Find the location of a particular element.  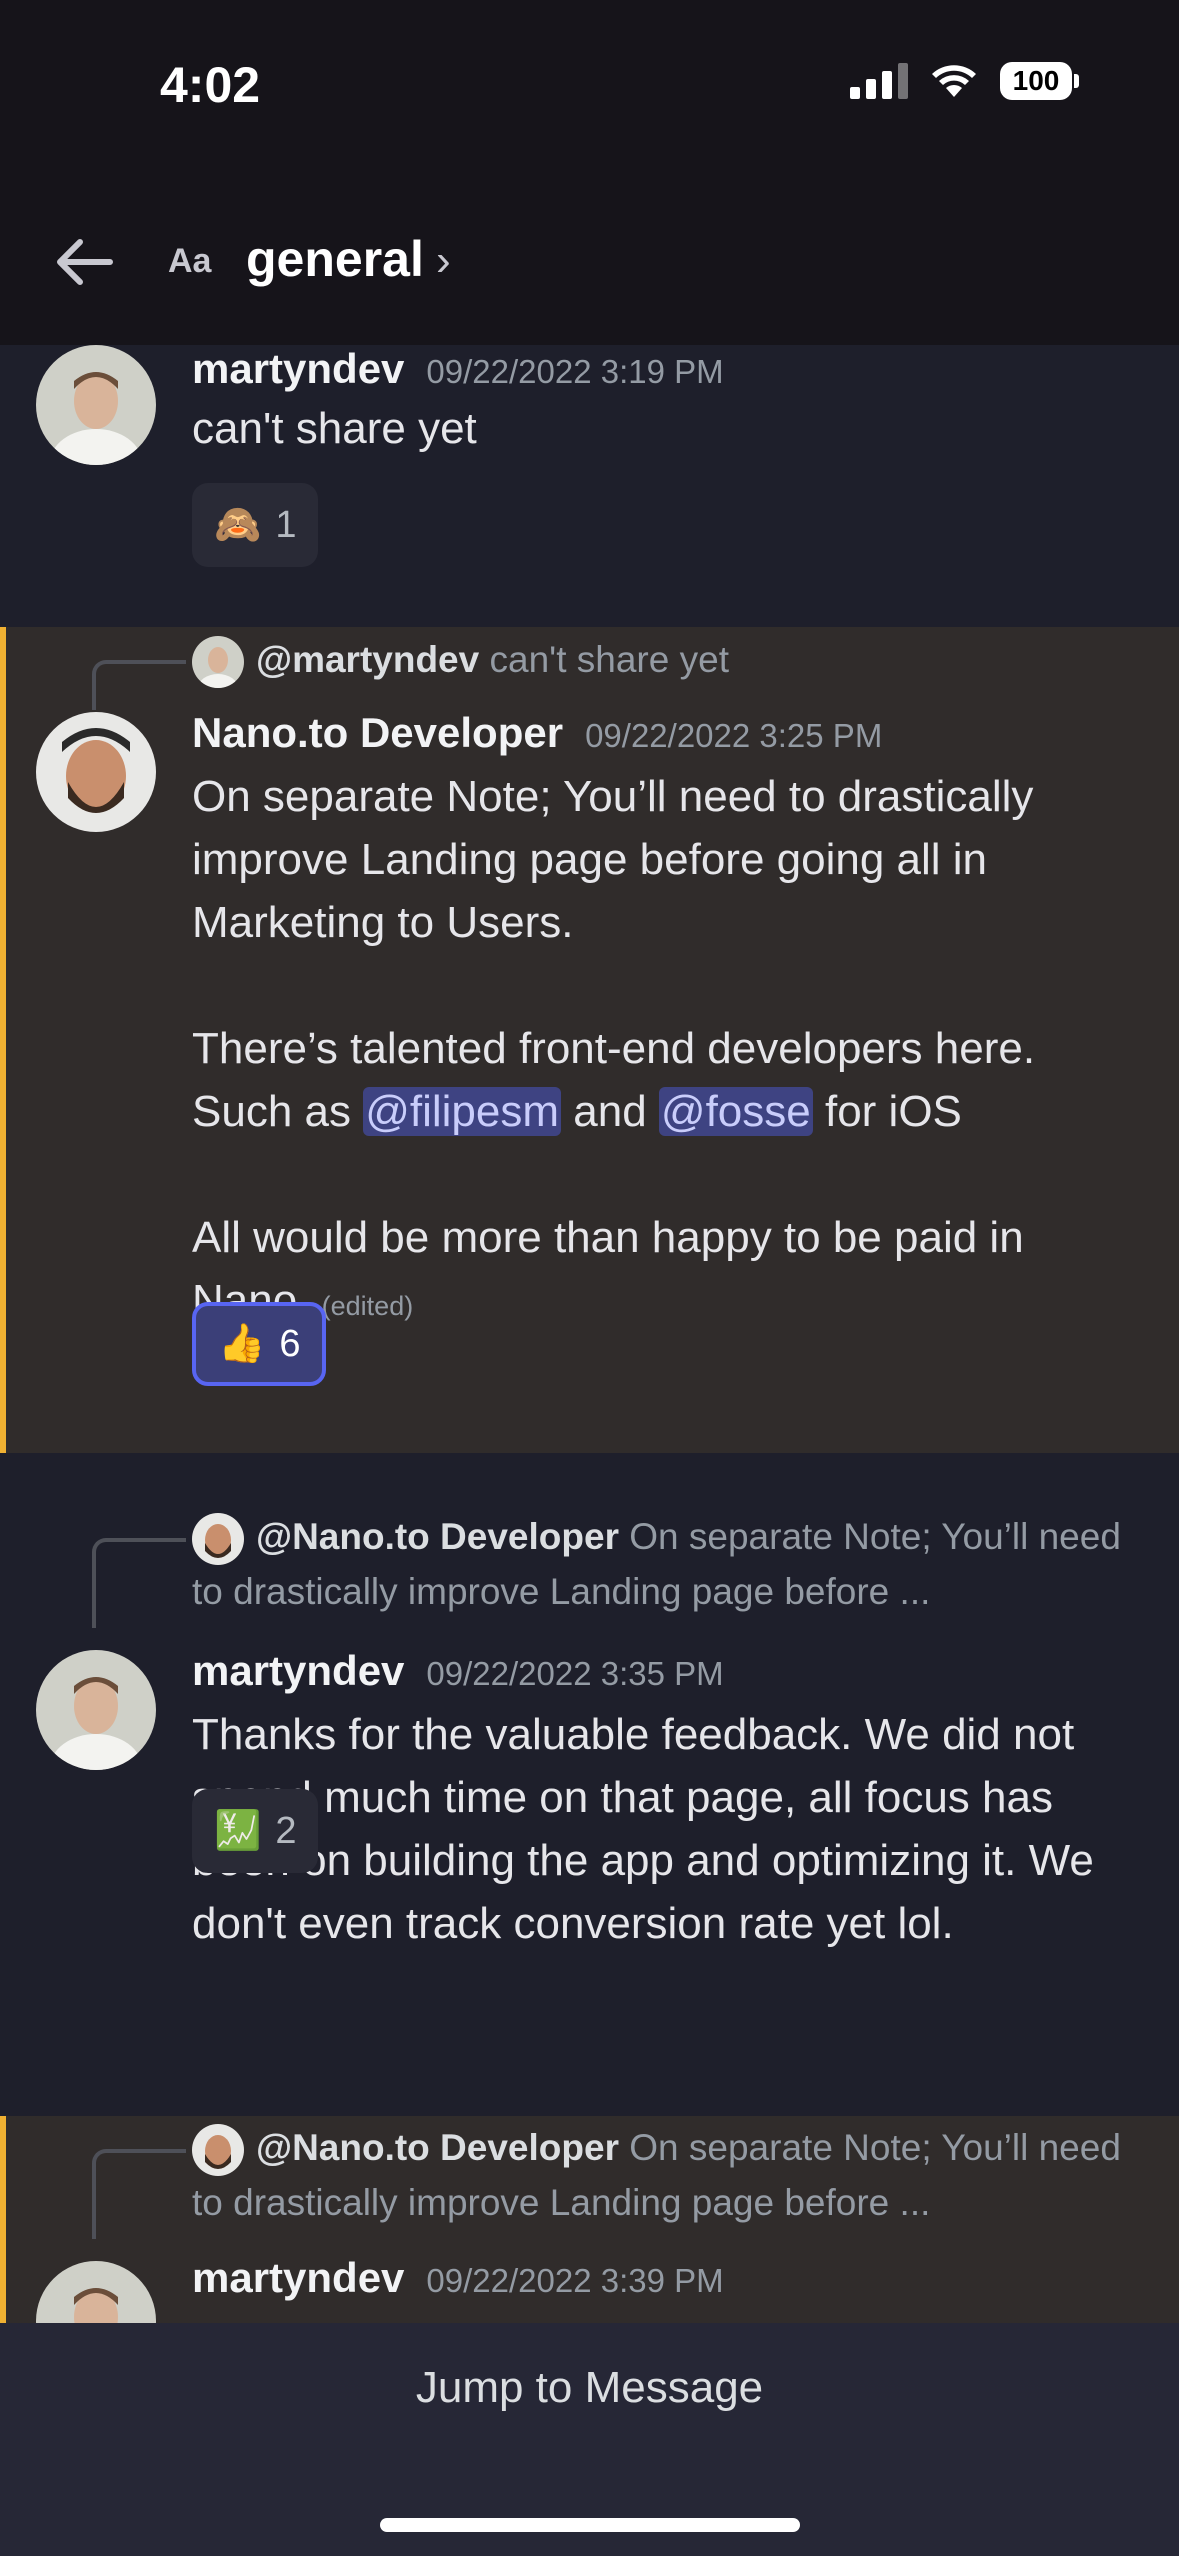

message-timestamp: 09/22/2022 3:19 PM is located at coordinates (575, 371).